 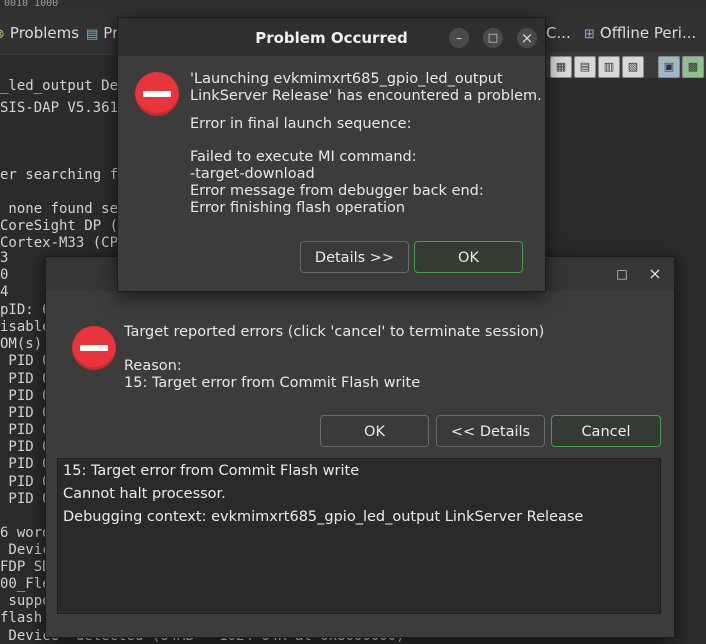 What do you see at coordinates (633, 67) in the screenshot?
I see `toolbar-button-4: ▧` at bounding box center [633, 67].